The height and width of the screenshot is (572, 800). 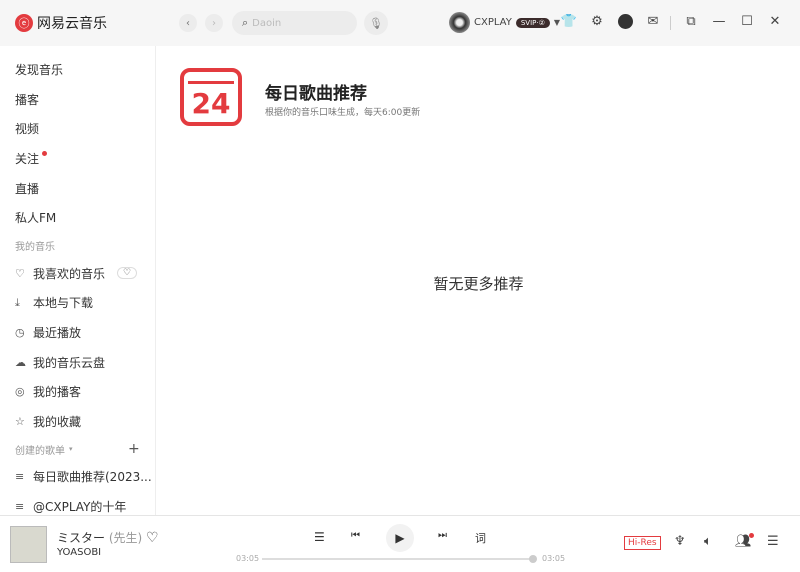 I want to click on heart-icon: ♡, so click(x=20, y=273).